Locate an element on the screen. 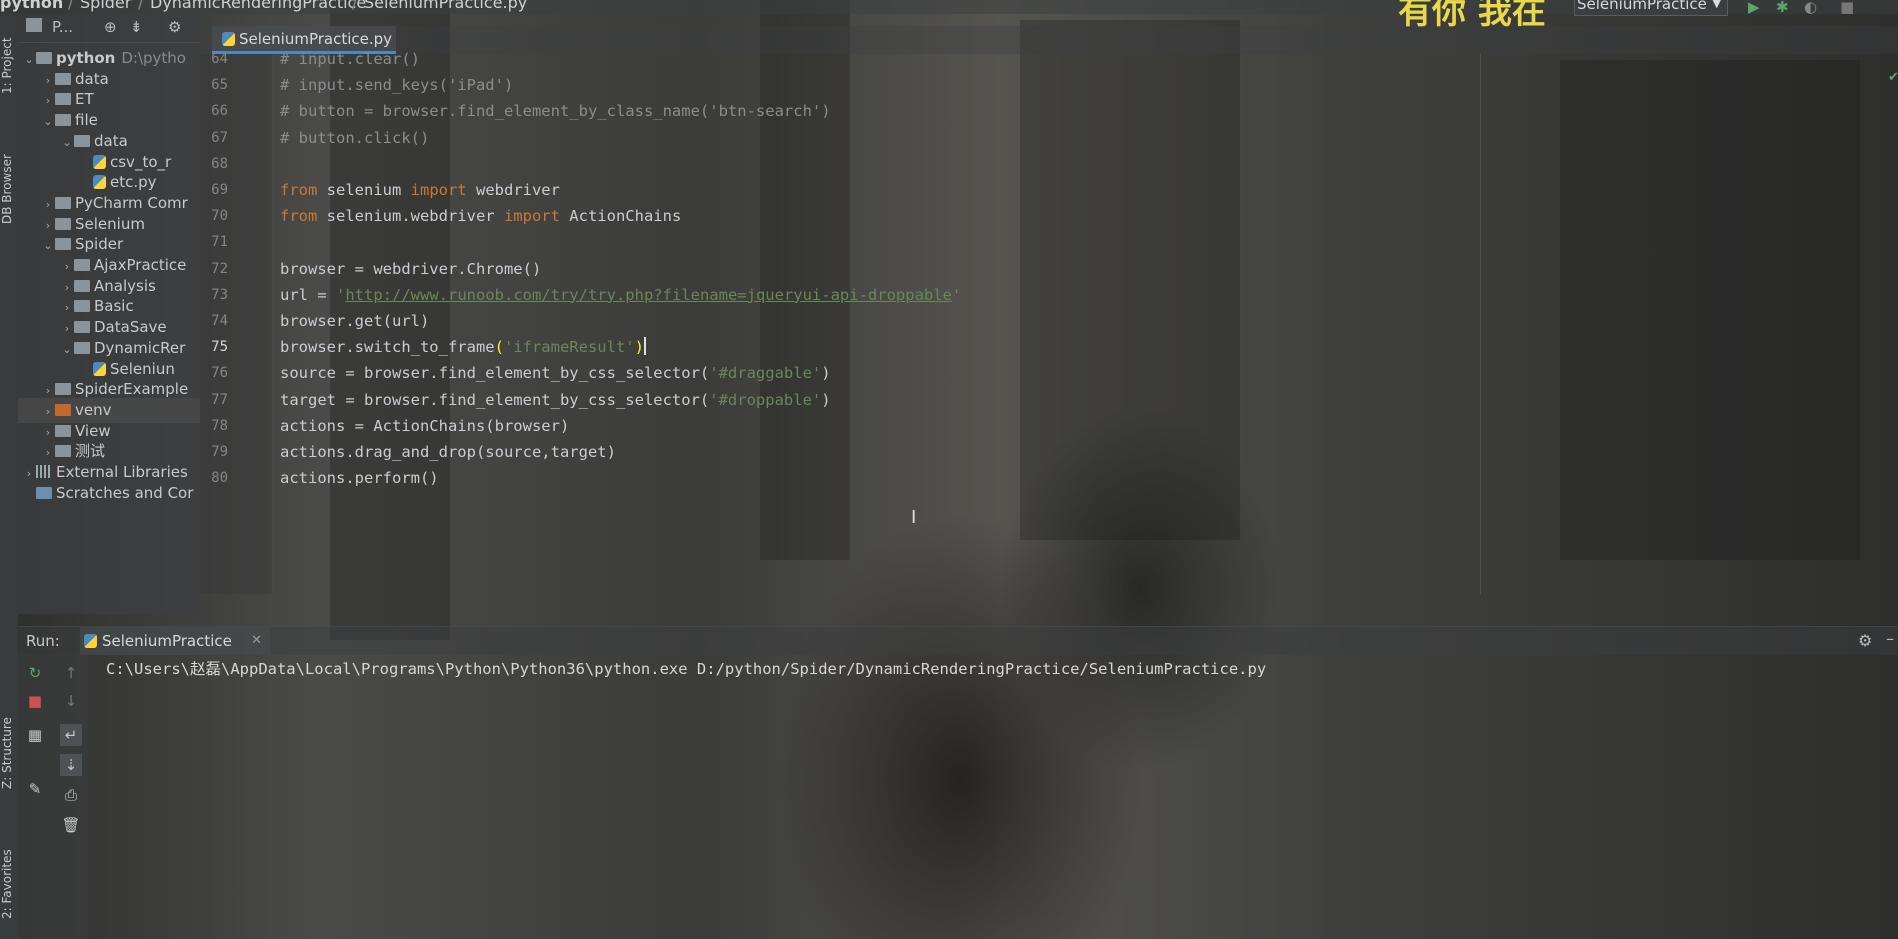  tree-item: Scratches and Cor is located at coordinates (109, 493).